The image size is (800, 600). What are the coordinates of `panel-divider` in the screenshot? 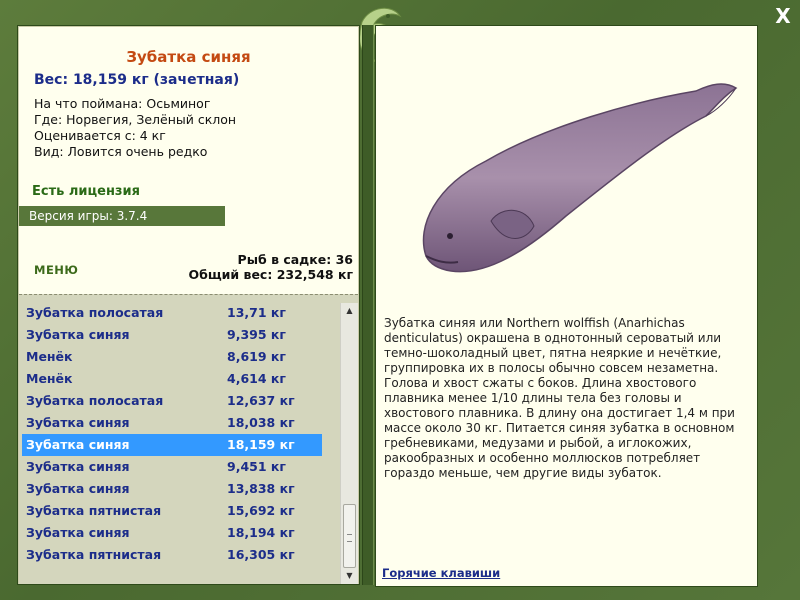 It's located at (368, 305).